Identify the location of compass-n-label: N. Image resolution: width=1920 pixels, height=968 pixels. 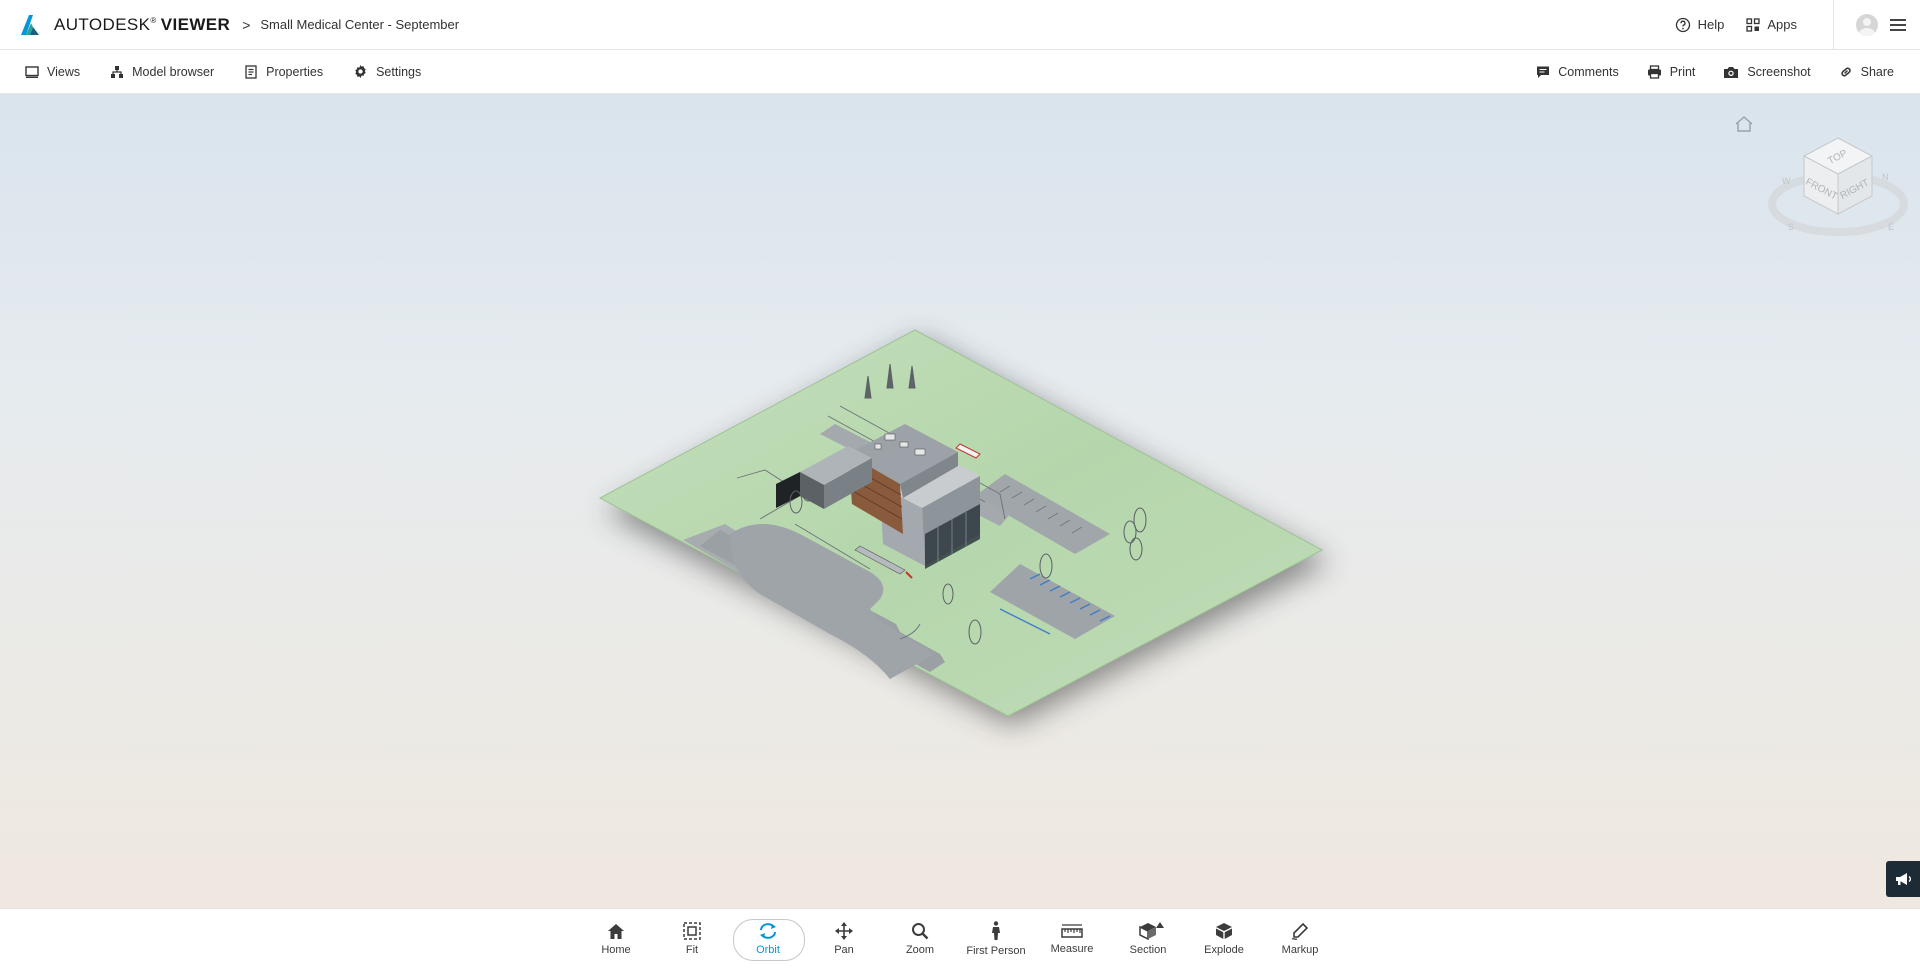
(1885, 177).